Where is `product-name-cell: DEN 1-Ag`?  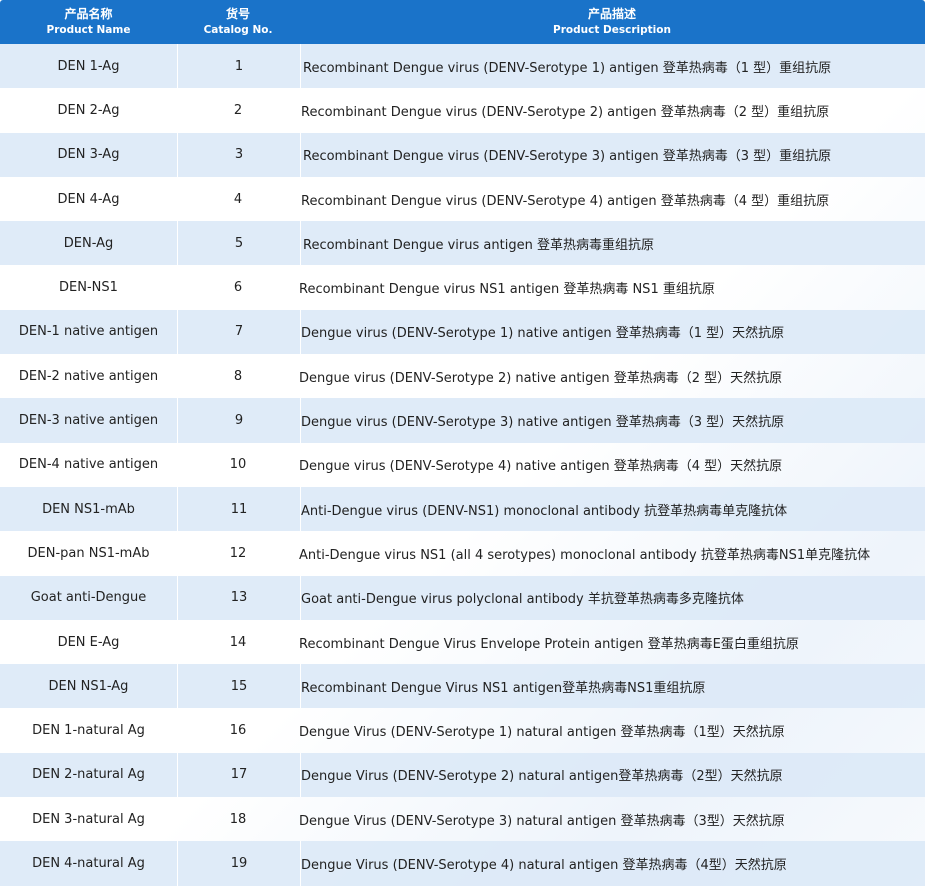 product-name-cell: DEN 1-Ag is located at coordinates (89, 66).